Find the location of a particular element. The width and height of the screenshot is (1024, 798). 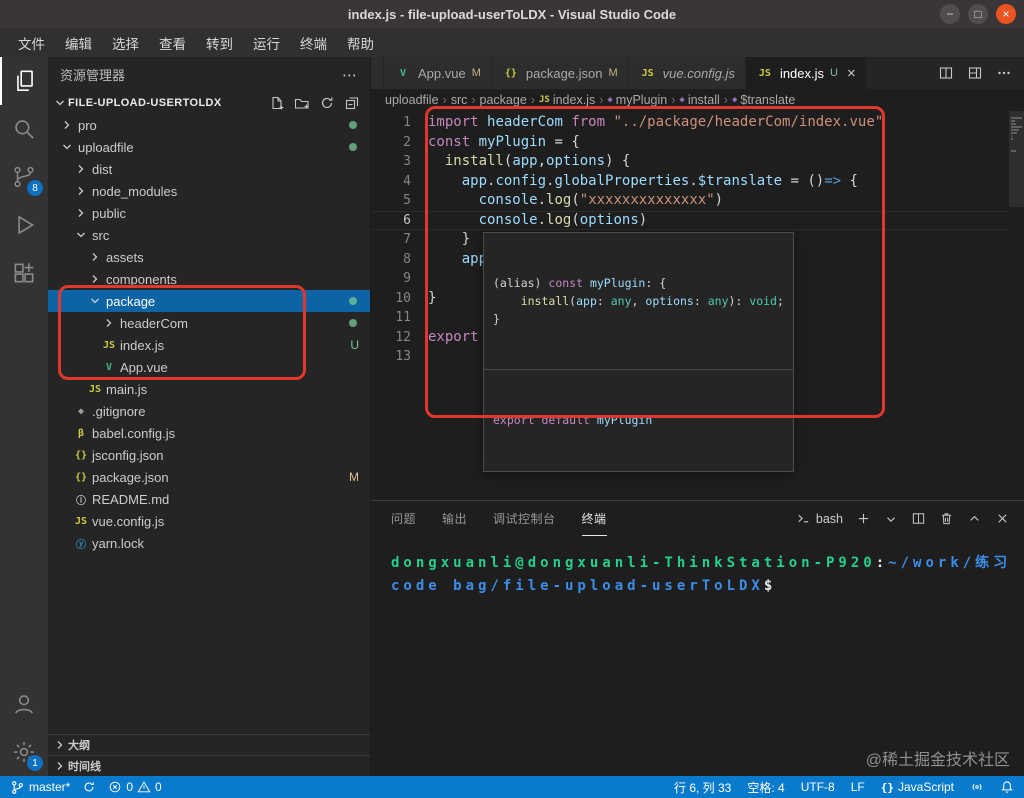

tab-partial is located at coordinates (377, 73).